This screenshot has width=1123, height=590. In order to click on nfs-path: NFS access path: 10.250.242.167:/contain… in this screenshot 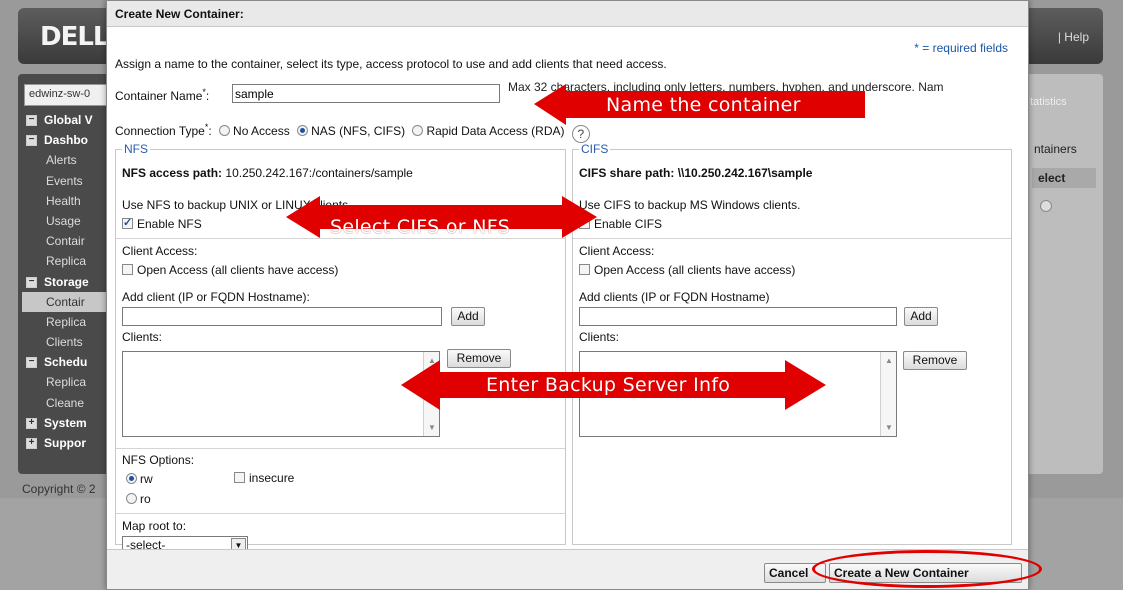, I will do `click(267, 173)`.